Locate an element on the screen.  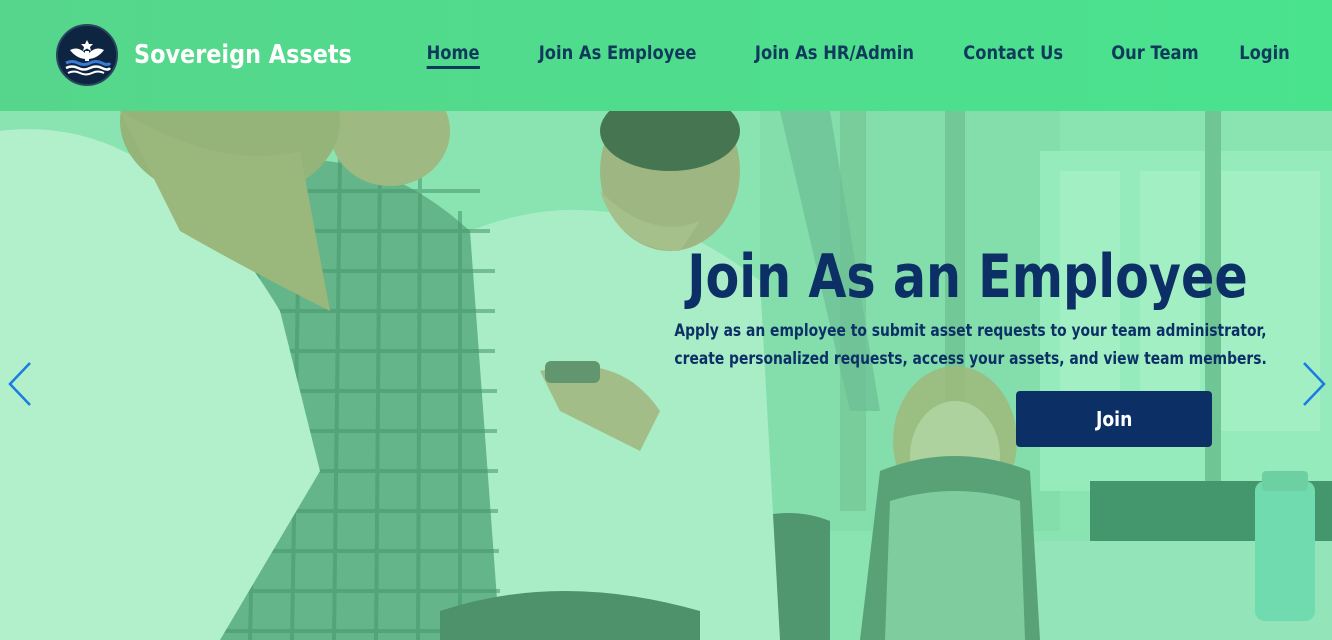
nav-login: Login is located at coordinates (1264, 55).